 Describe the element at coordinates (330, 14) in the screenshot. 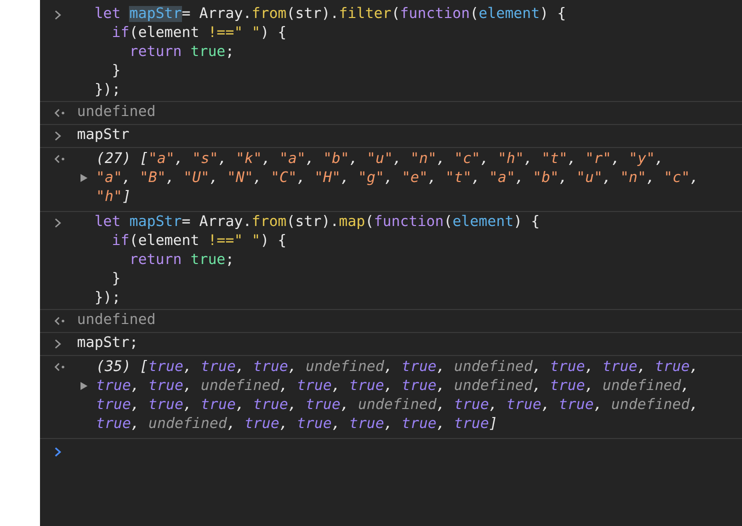

I see `code-line: let mapStr= Array.from(str).filter(function(element) {` at that location.